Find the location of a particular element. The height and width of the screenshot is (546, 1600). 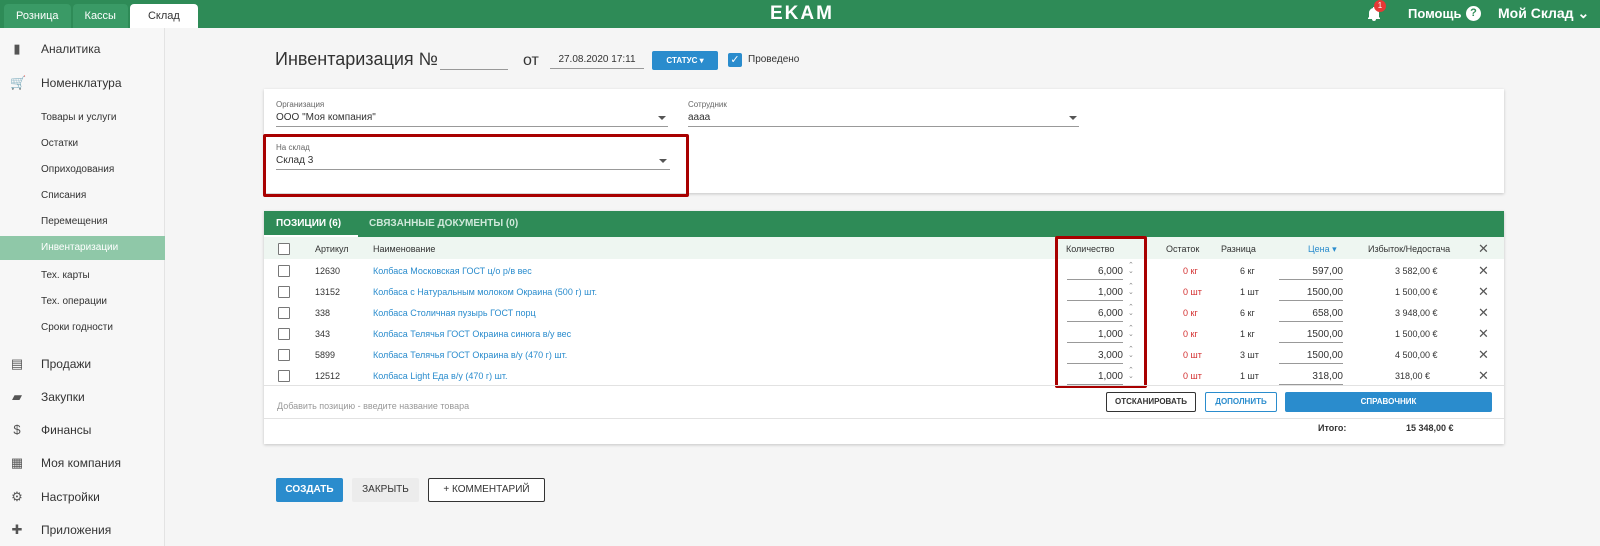

logo: EKAM is located at coordinates (802, 13).